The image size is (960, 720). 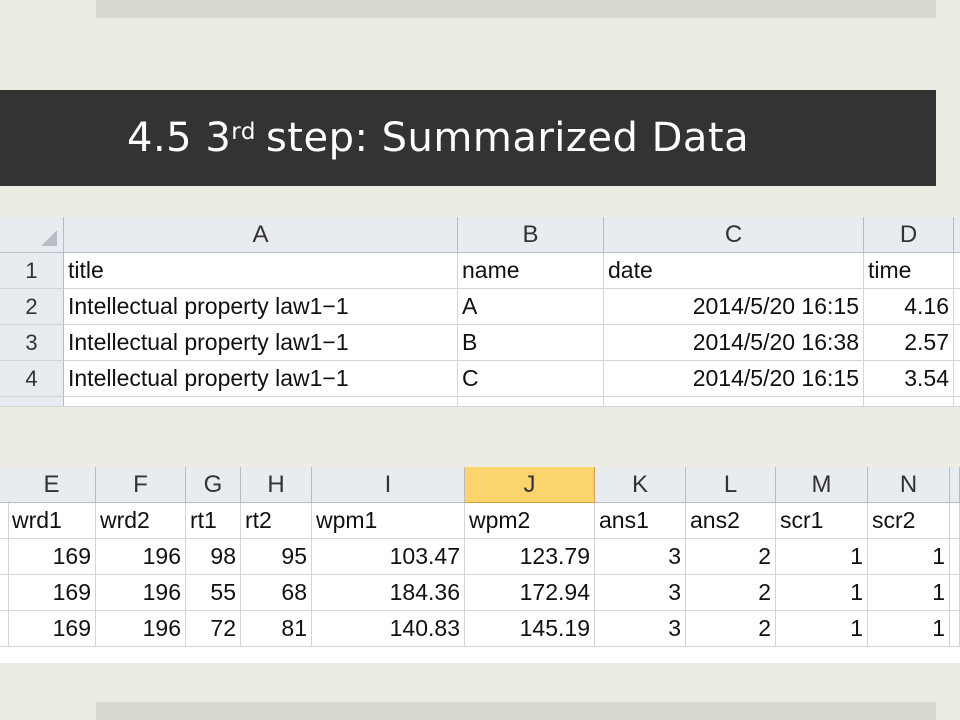 What do you see at coordinates (388, 521) in the screenshot?
I see `cell-i1: wpm1` at bounding box center [388, 521].